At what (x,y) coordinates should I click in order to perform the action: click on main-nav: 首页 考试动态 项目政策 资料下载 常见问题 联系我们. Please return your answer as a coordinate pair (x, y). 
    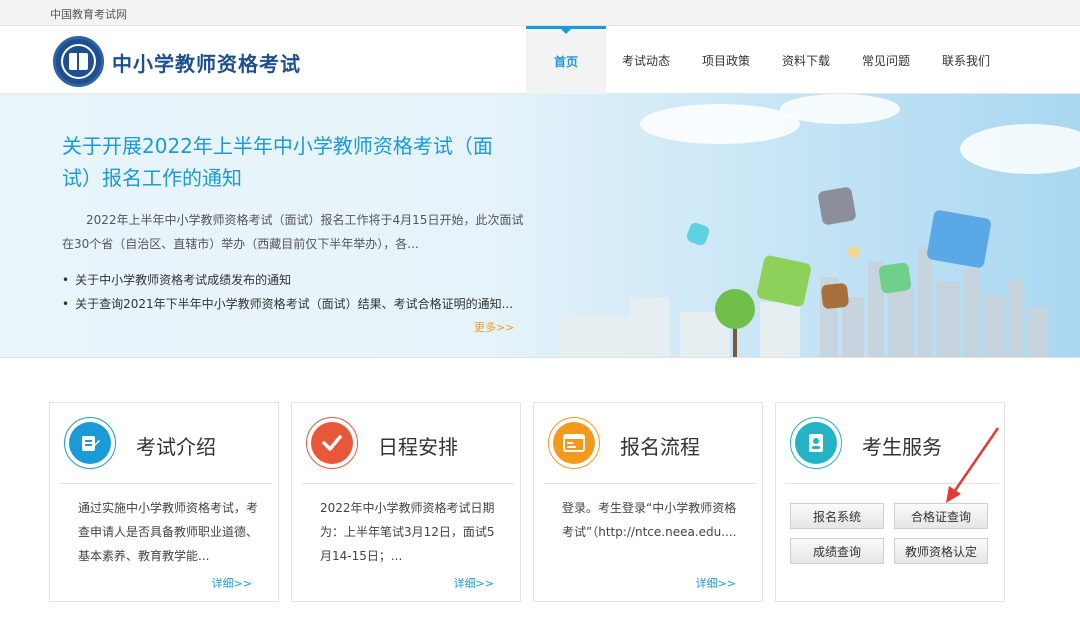
    Looking at the image, I should click on (766, 60).